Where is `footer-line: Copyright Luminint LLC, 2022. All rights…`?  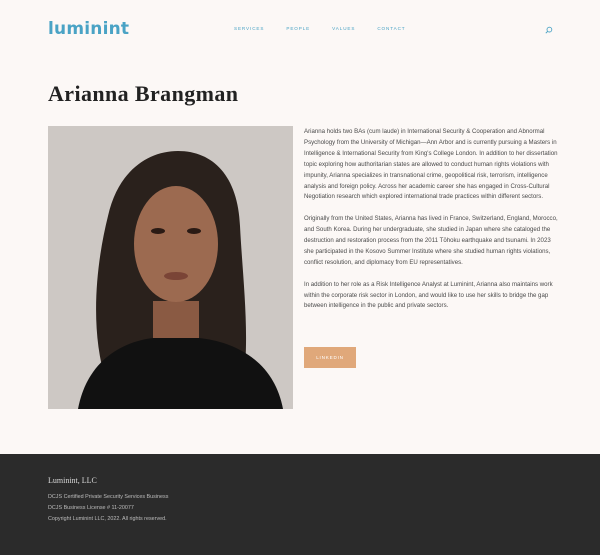 footer-line: Copyright Luminint LLC, 2022. All rights… is located at coordinates (107, 519).